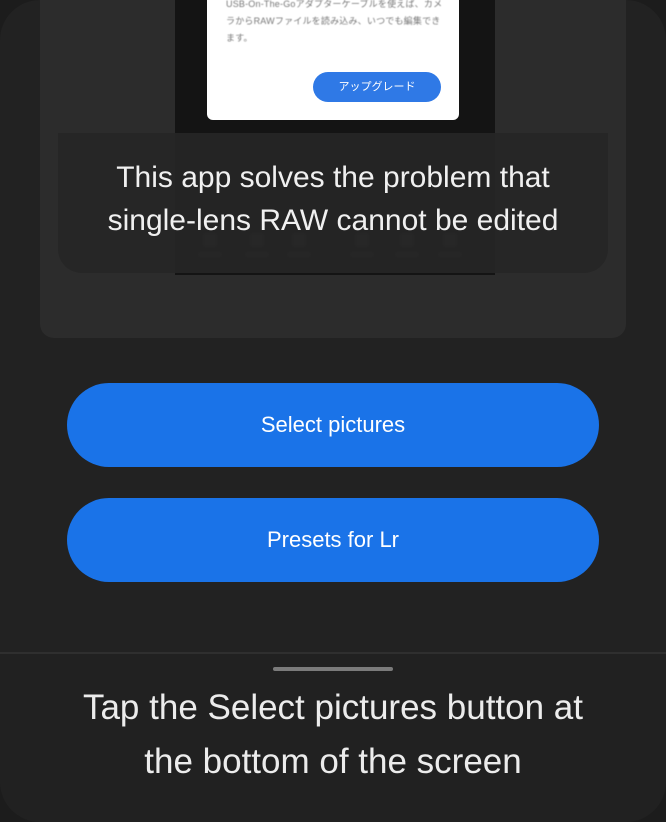 This screenshot has height=822, width=666. Describe the element at coordinates (333, 669) in the screenshot. I see `drag-handle` at that location.